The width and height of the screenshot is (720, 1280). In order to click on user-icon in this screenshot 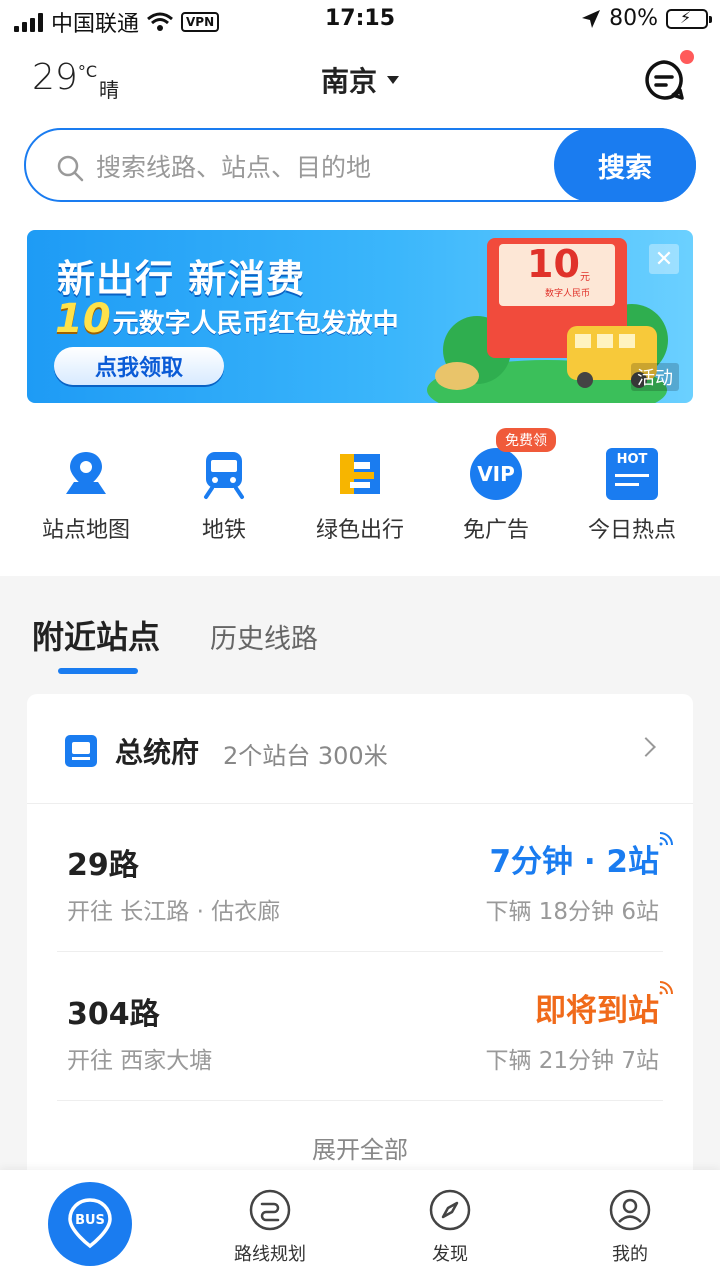, I will do `click(630, 1210)`.